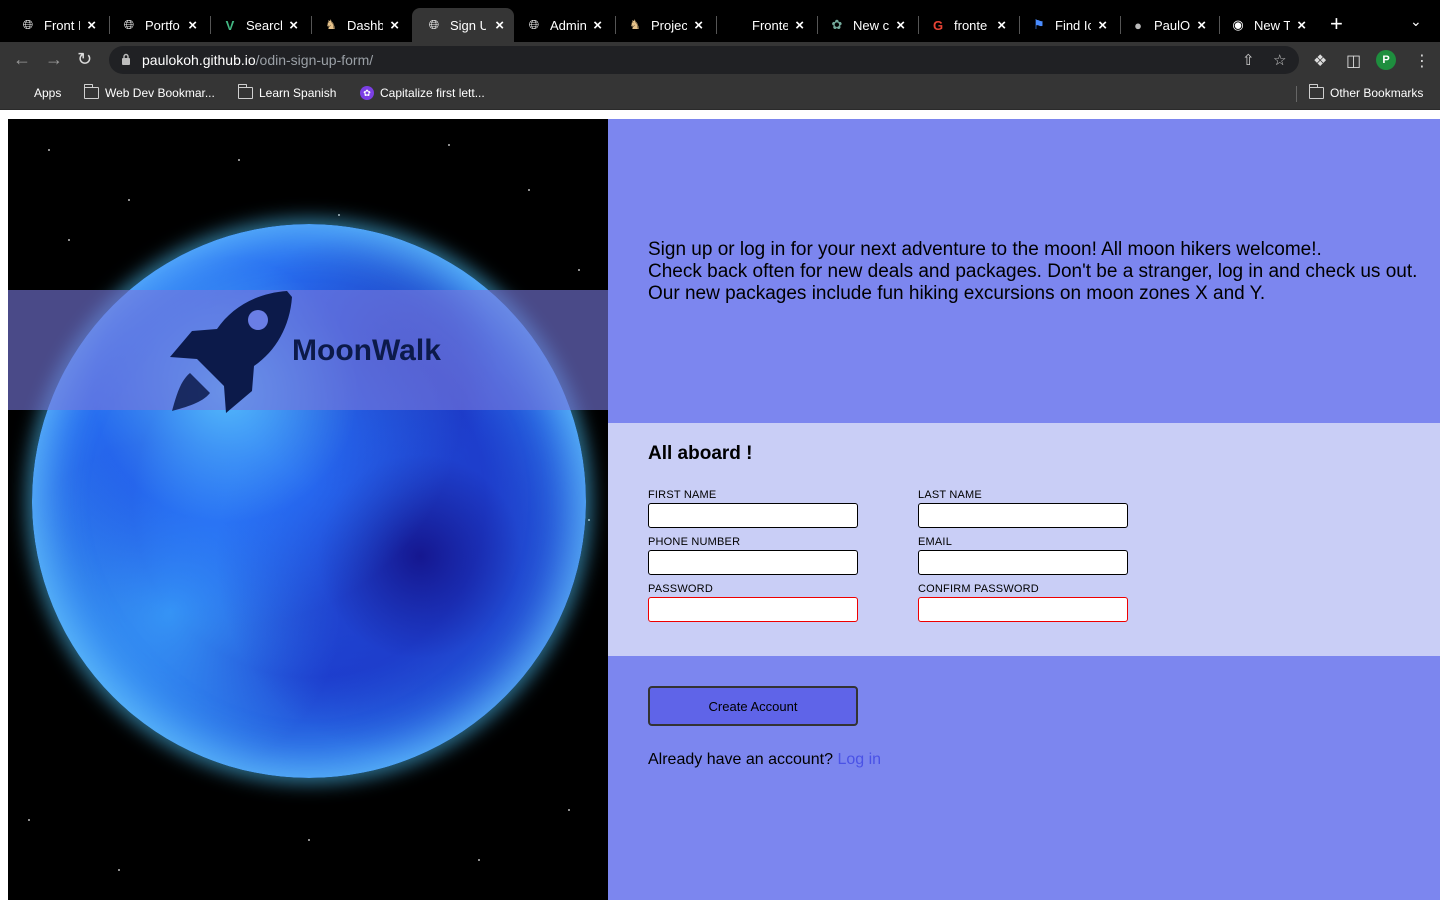  I want to click on create-account-button: Create Account, so click(753, 706).